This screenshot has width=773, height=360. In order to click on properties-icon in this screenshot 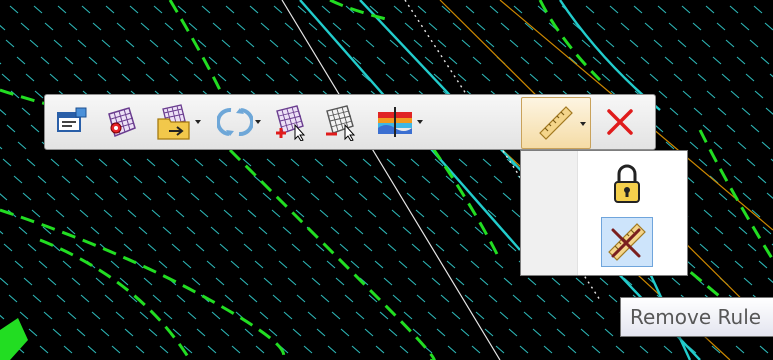, I will do `click(72, 119)`.